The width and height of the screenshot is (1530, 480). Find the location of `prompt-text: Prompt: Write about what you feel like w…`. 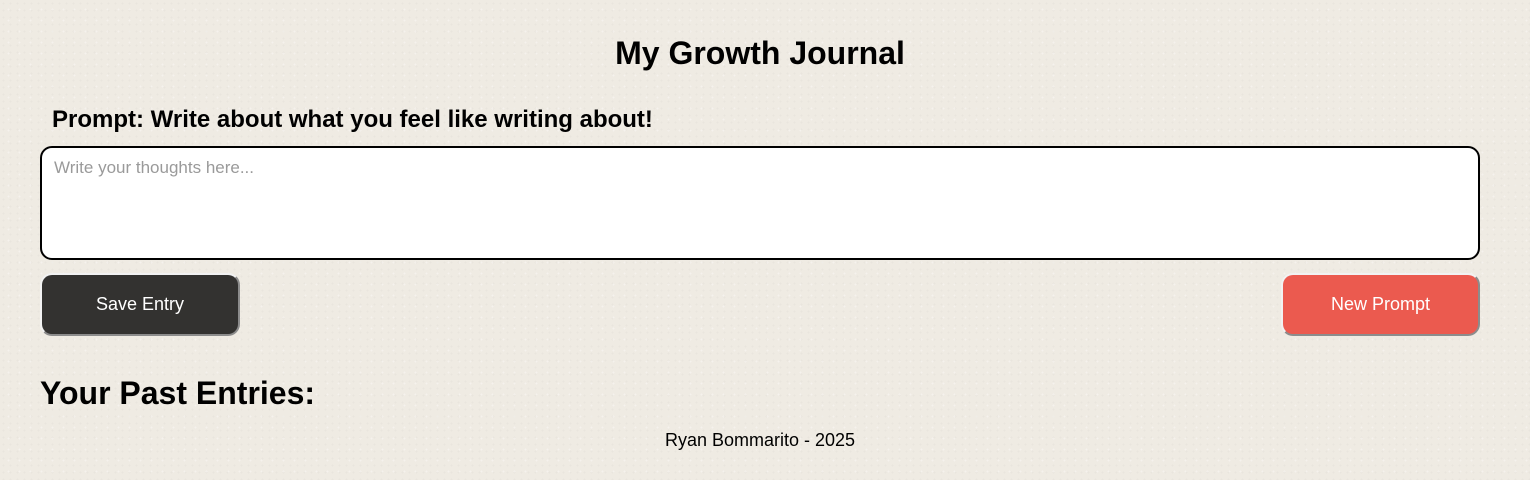

prompt-text: Prompt: Write about what you feel like w… is located at coordinates (352, 119).